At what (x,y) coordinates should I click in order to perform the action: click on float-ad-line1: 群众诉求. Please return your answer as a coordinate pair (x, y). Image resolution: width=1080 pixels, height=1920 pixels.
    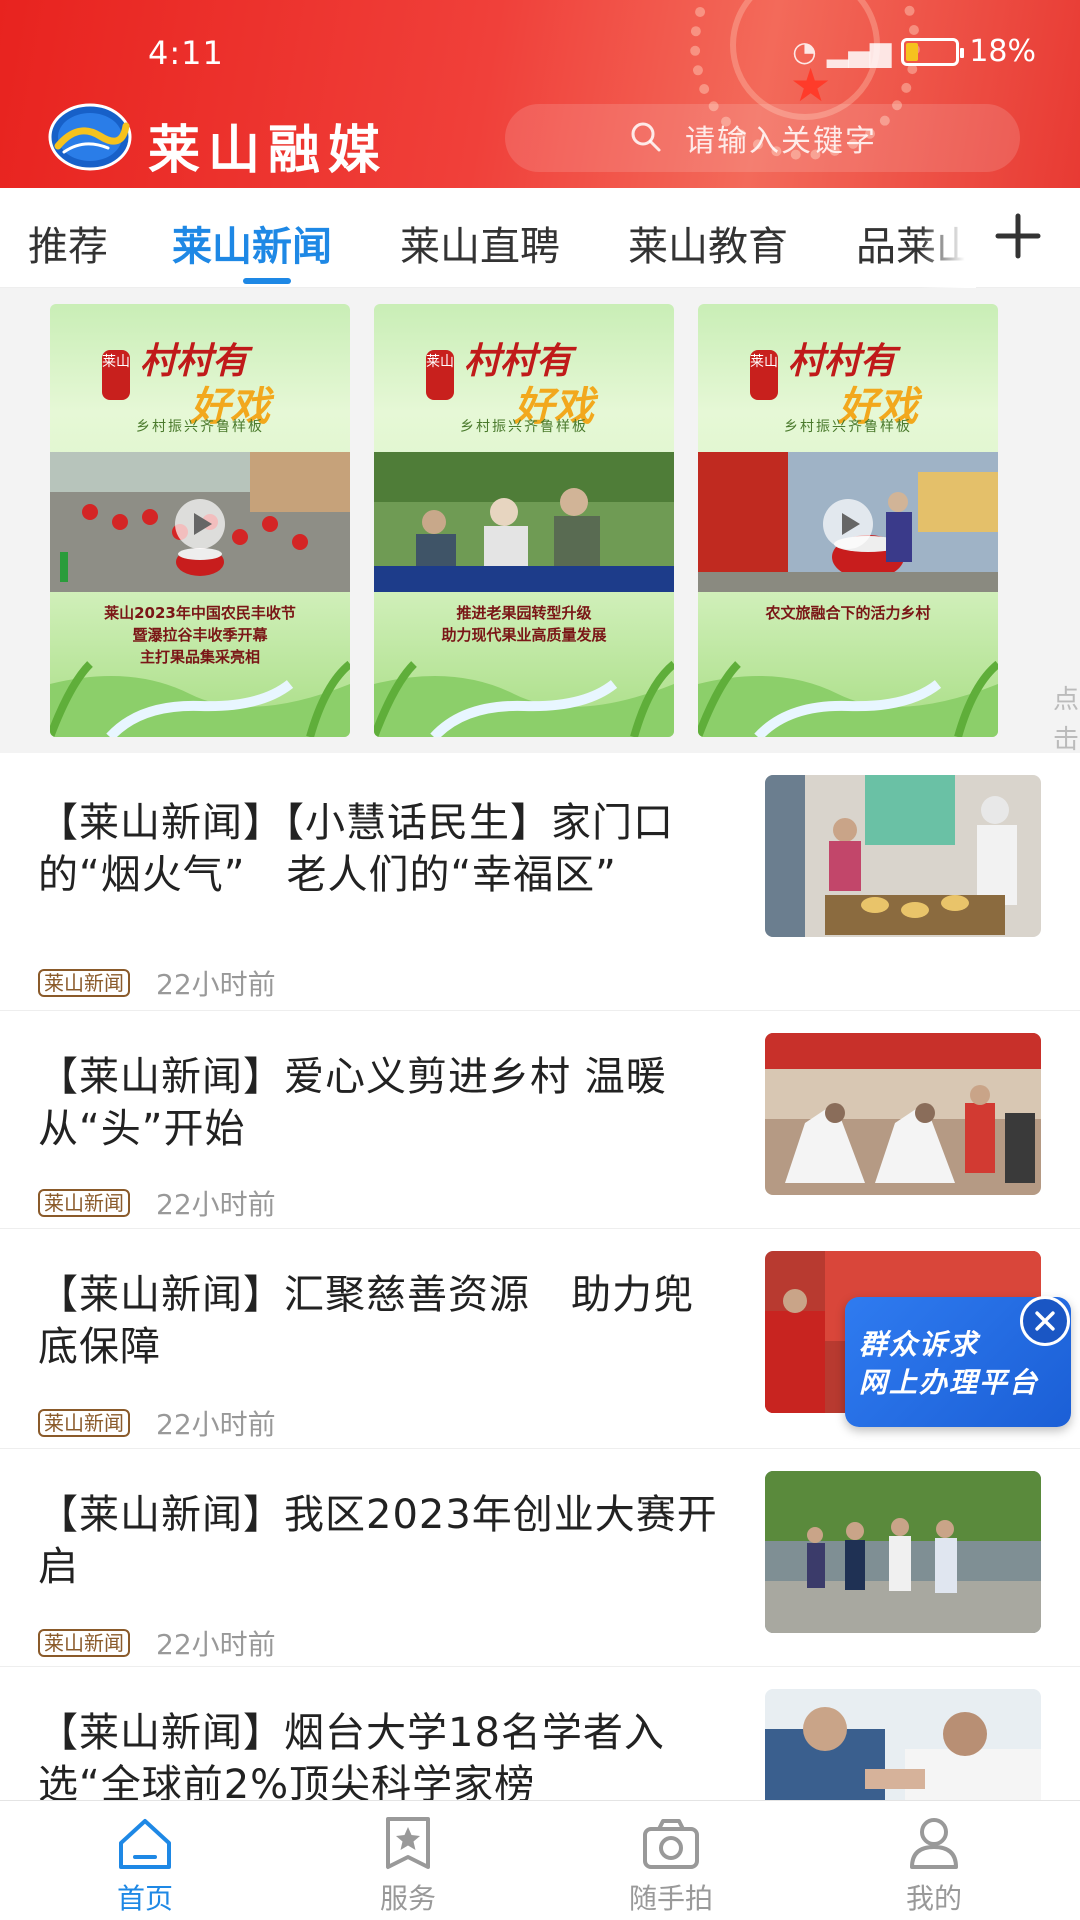
    Looking at the image, I should click on (919, 1344).